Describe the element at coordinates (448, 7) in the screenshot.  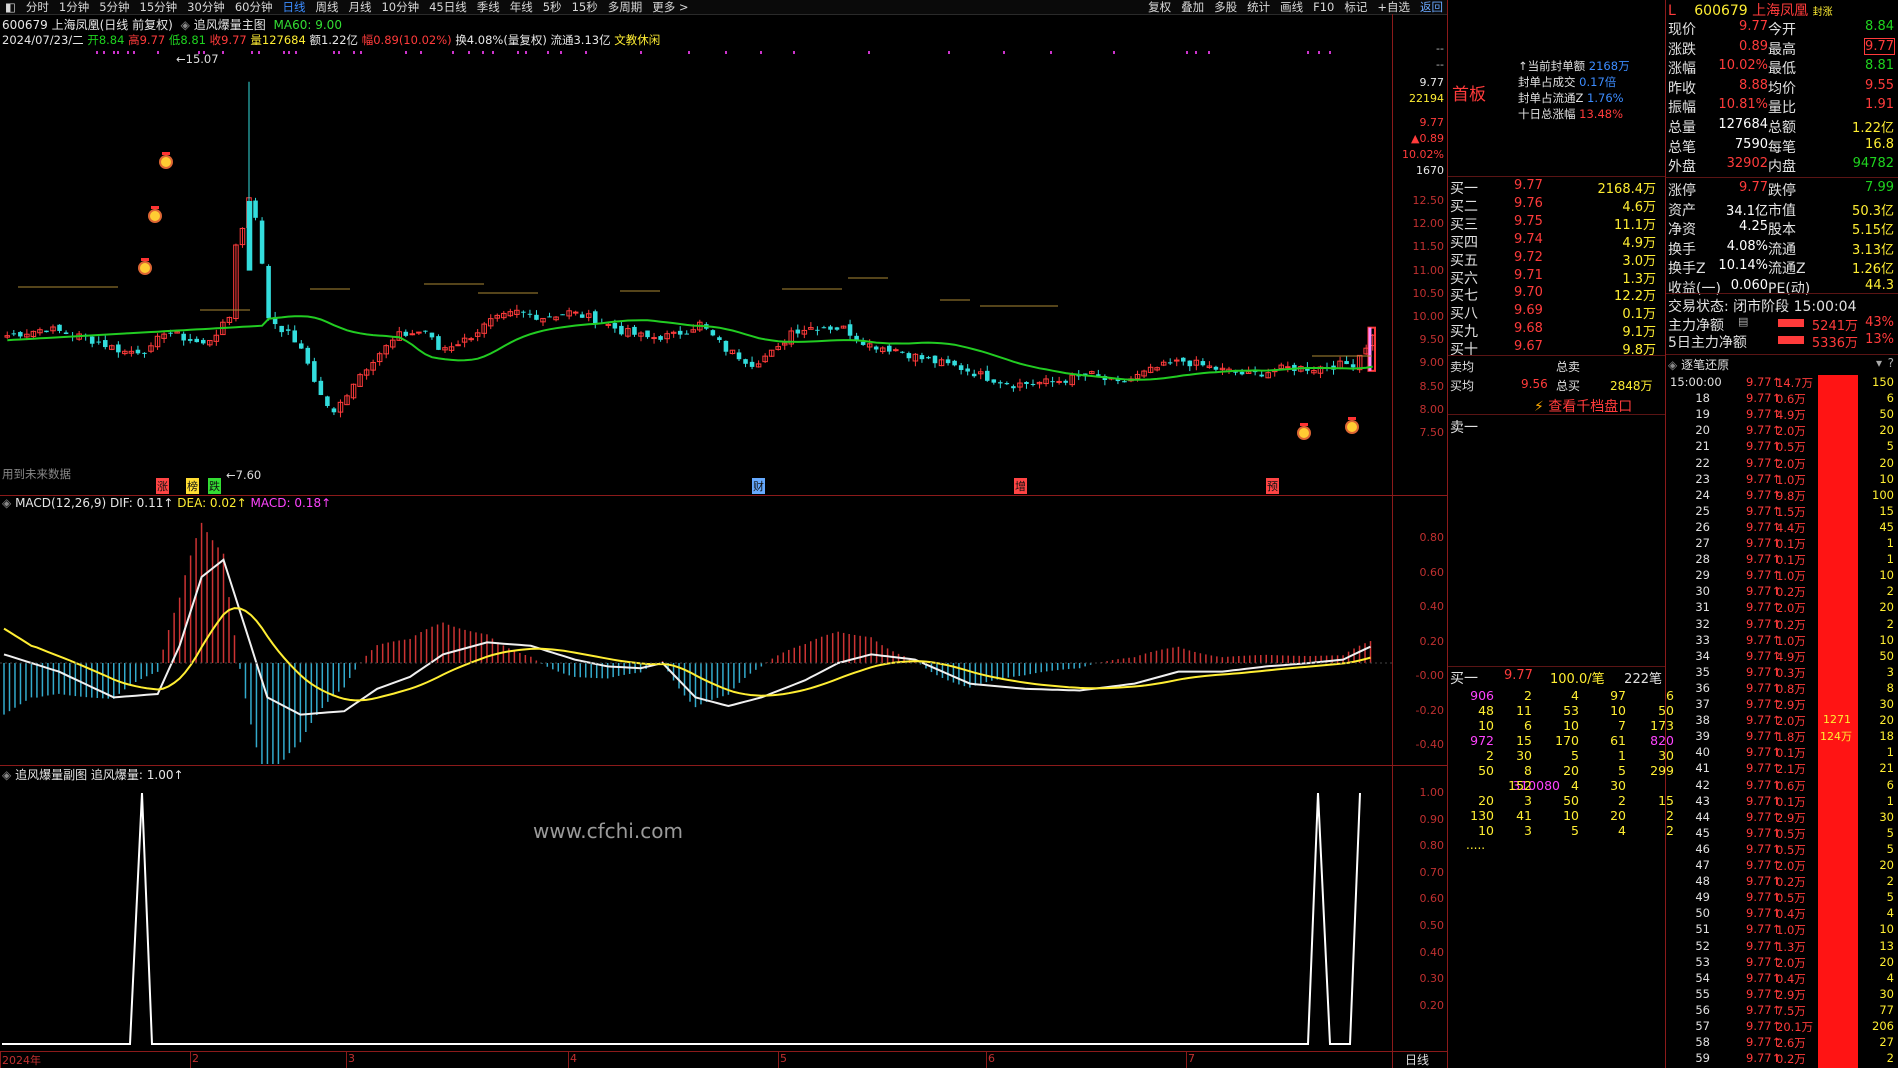
I see `period-tab-10: 45日线` at that location.